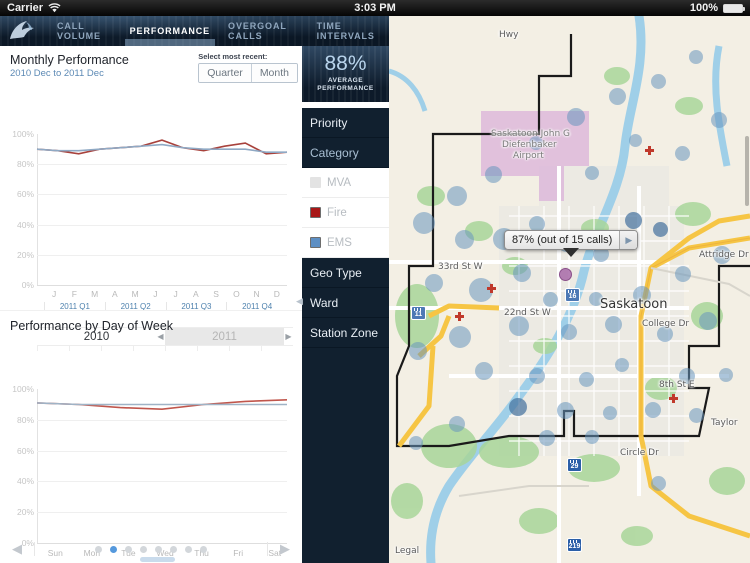 The image size is (750, 563). What do you see at coordinates (407, 551) in the screenshot?
I see `map-label: Legal` at bounding box center [407, 551].